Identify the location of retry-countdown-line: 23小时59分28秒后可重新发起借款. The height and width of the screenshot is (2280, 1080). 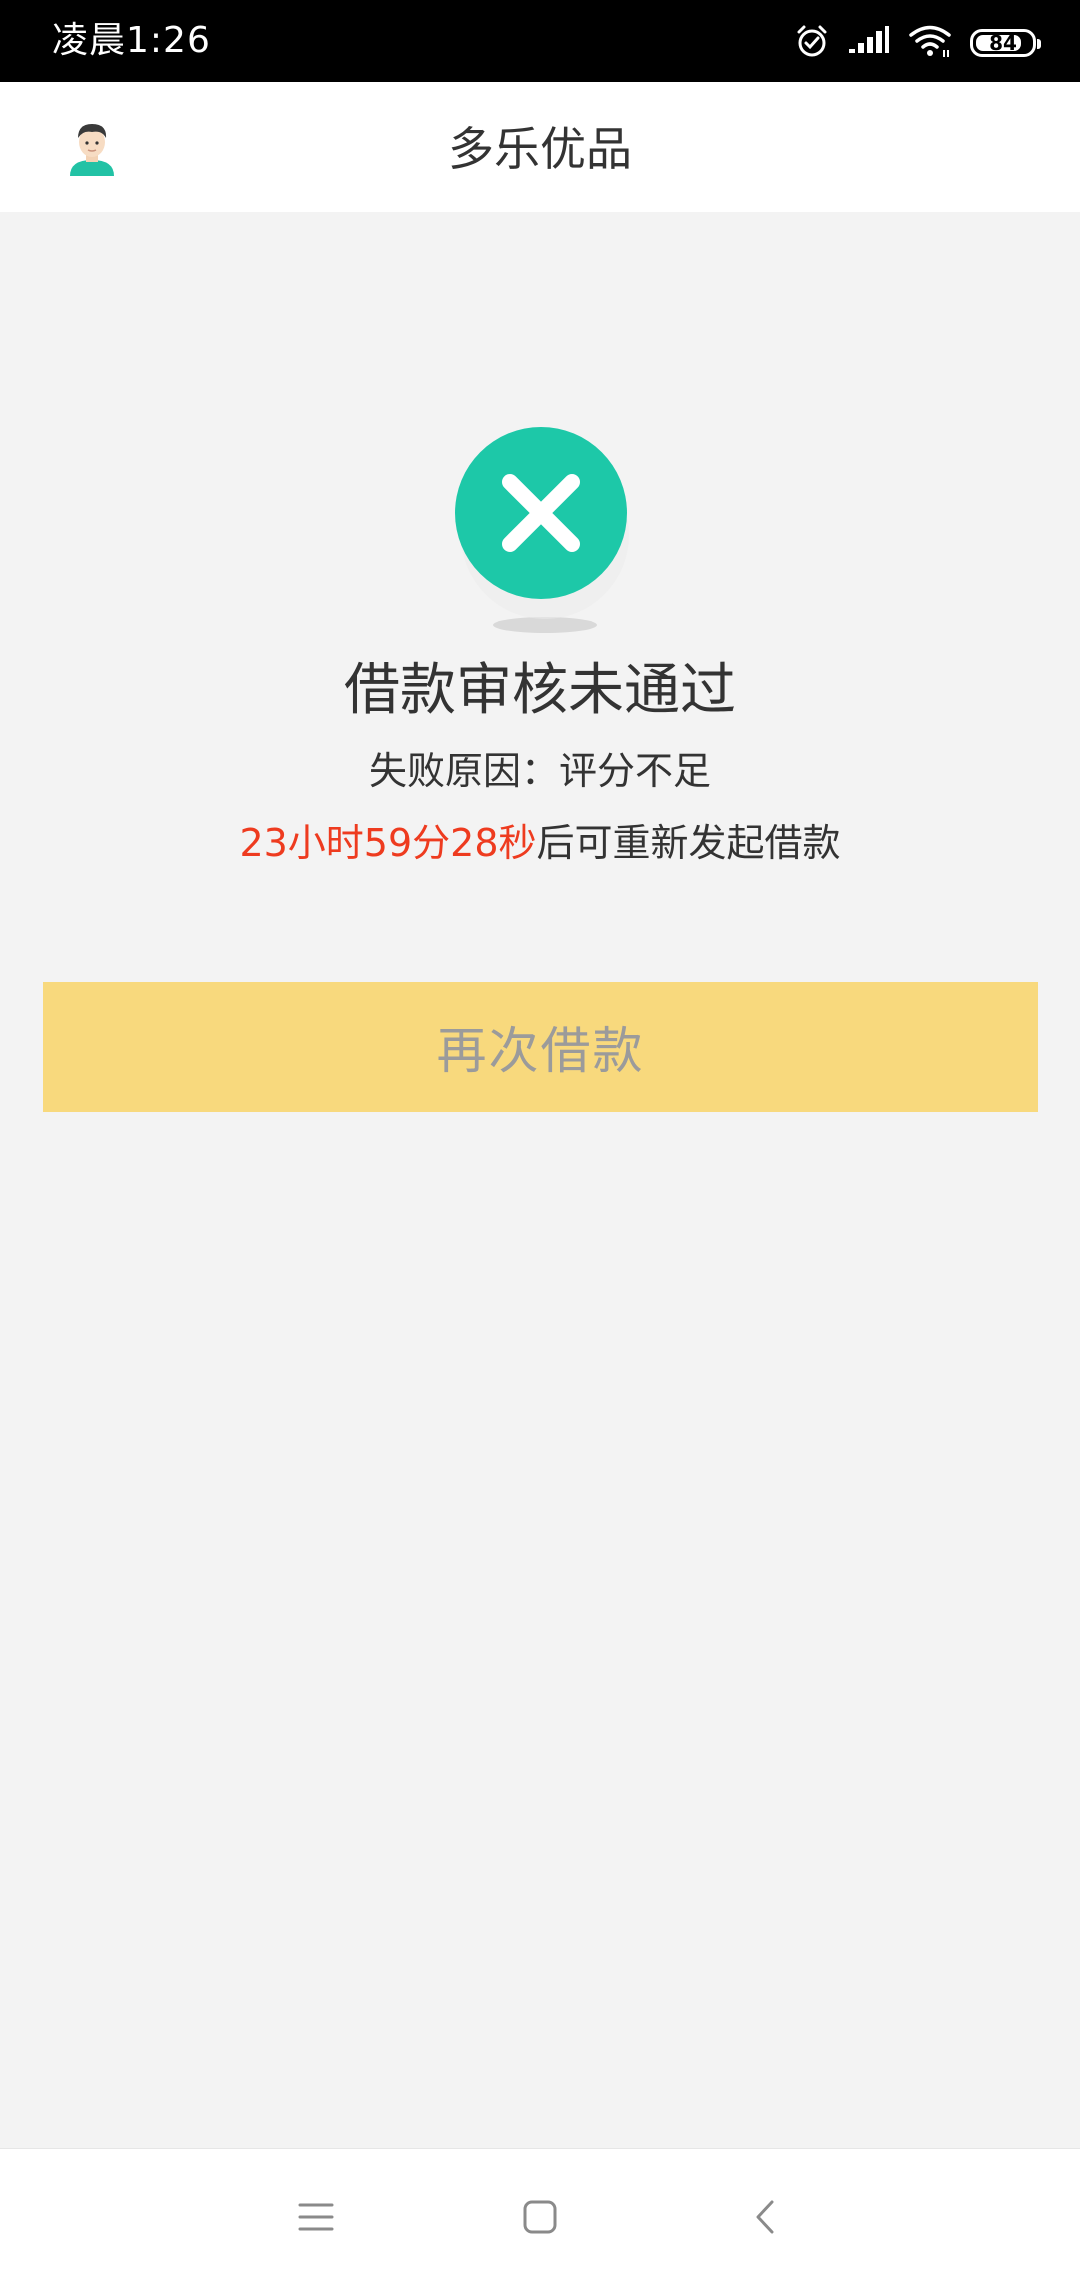
(540, 843).